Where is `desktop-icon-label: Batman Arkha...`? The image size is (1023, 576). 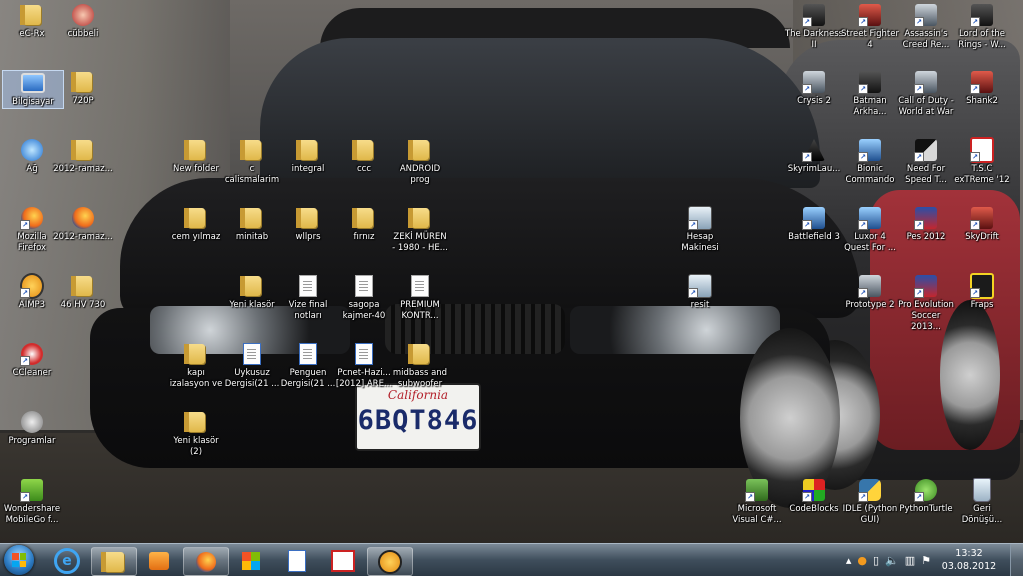 desktop-icon-label: Batman Arkha... is located at coordinates (870, 106).